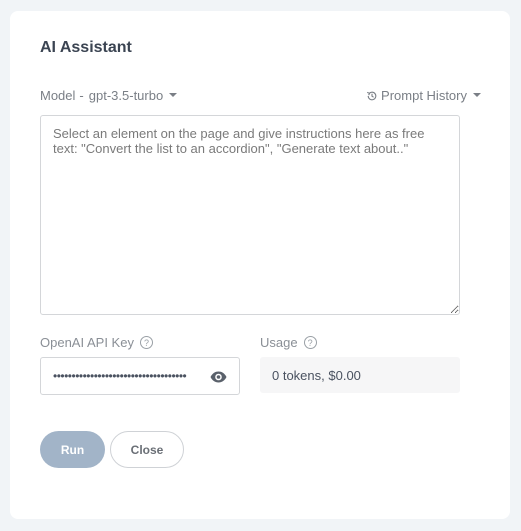 This screenshot has height=531, width=521. I want to click on model-selector: Model - gpt-3.5-turbo, so click(109, 95).